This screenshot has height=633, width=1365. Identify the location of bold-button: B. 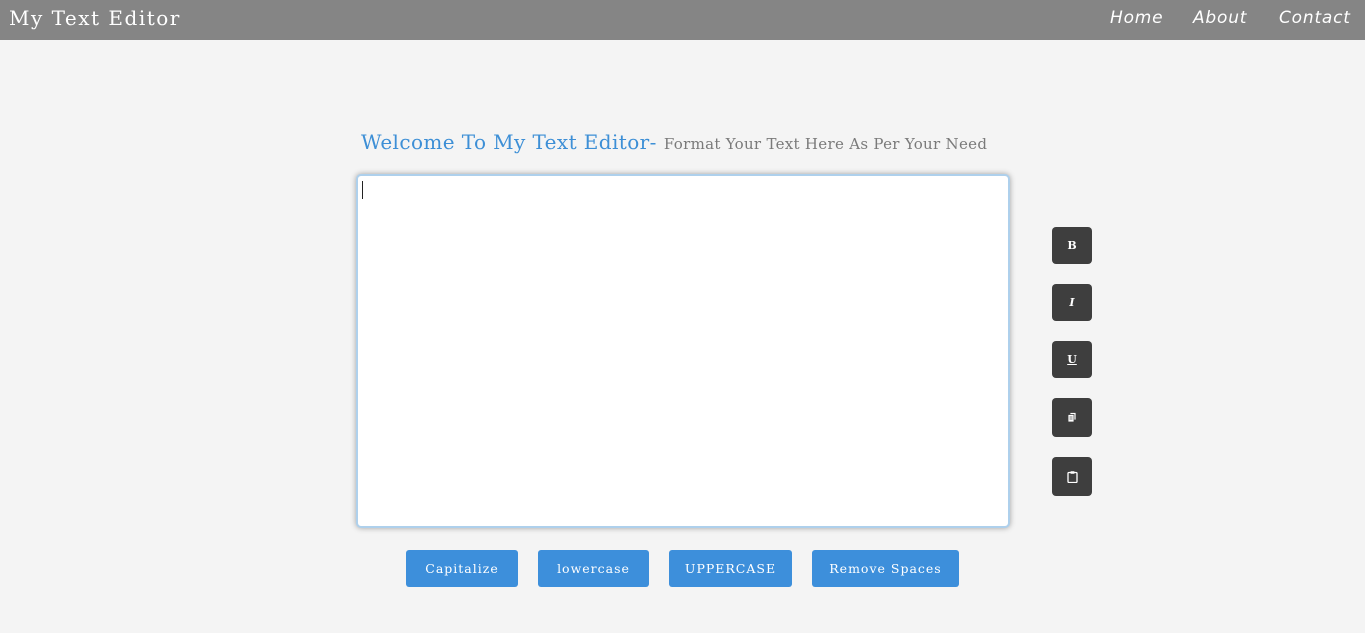
(1072, 245).